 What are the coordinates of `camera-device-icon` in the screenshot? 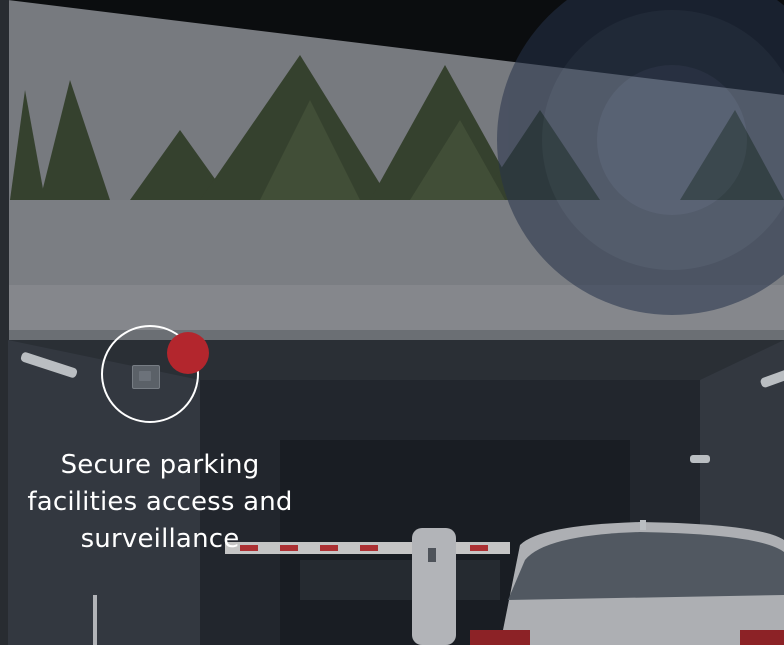 It's located at (146, 377).